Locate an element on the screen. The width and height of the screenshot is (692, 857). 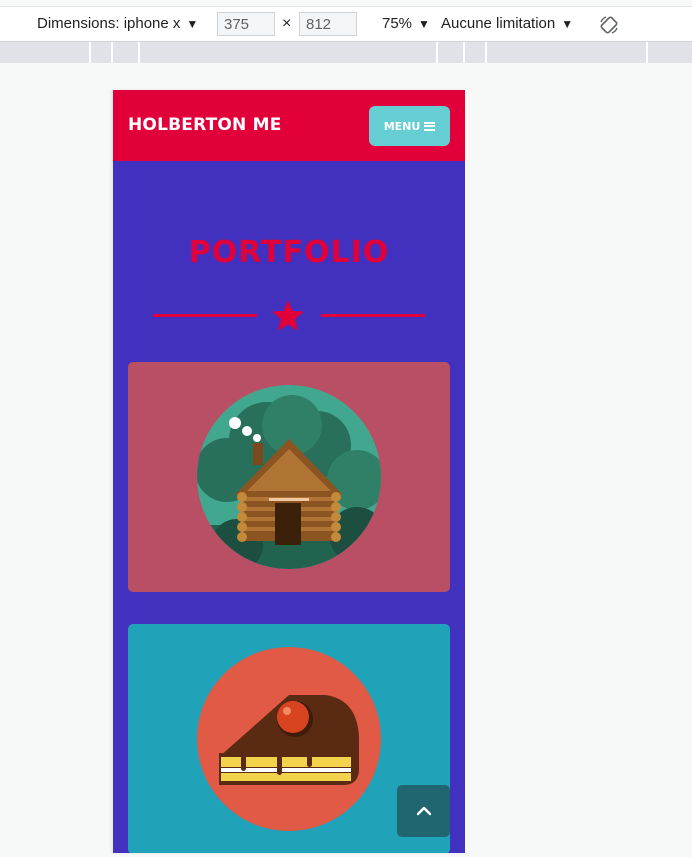
throttle-label: Aucune limitation is located at coordinates (498, 23).